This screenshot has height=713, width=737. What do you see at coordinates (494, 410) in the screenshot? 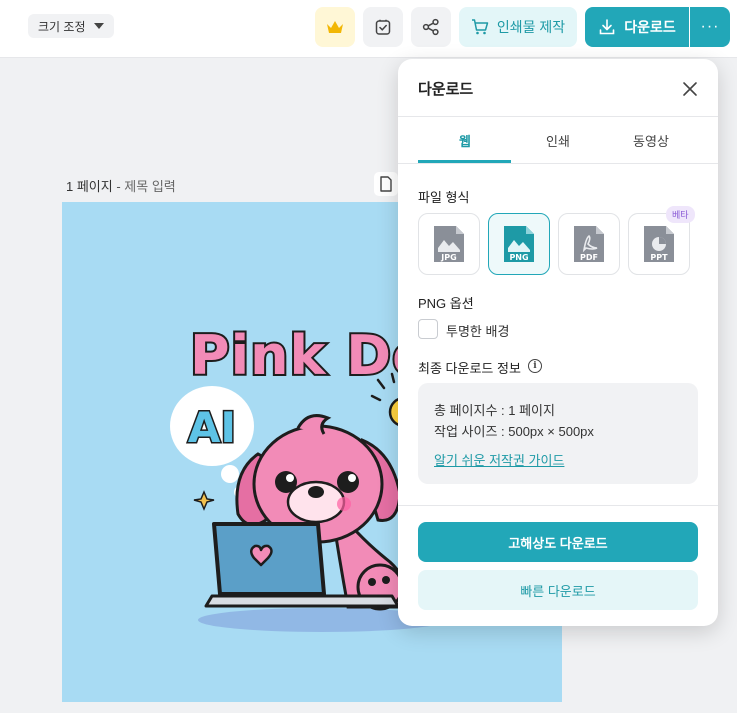
I see `total-pages-text: 총 페이지수 : 1 페이지` at bounding box center [494, 410].